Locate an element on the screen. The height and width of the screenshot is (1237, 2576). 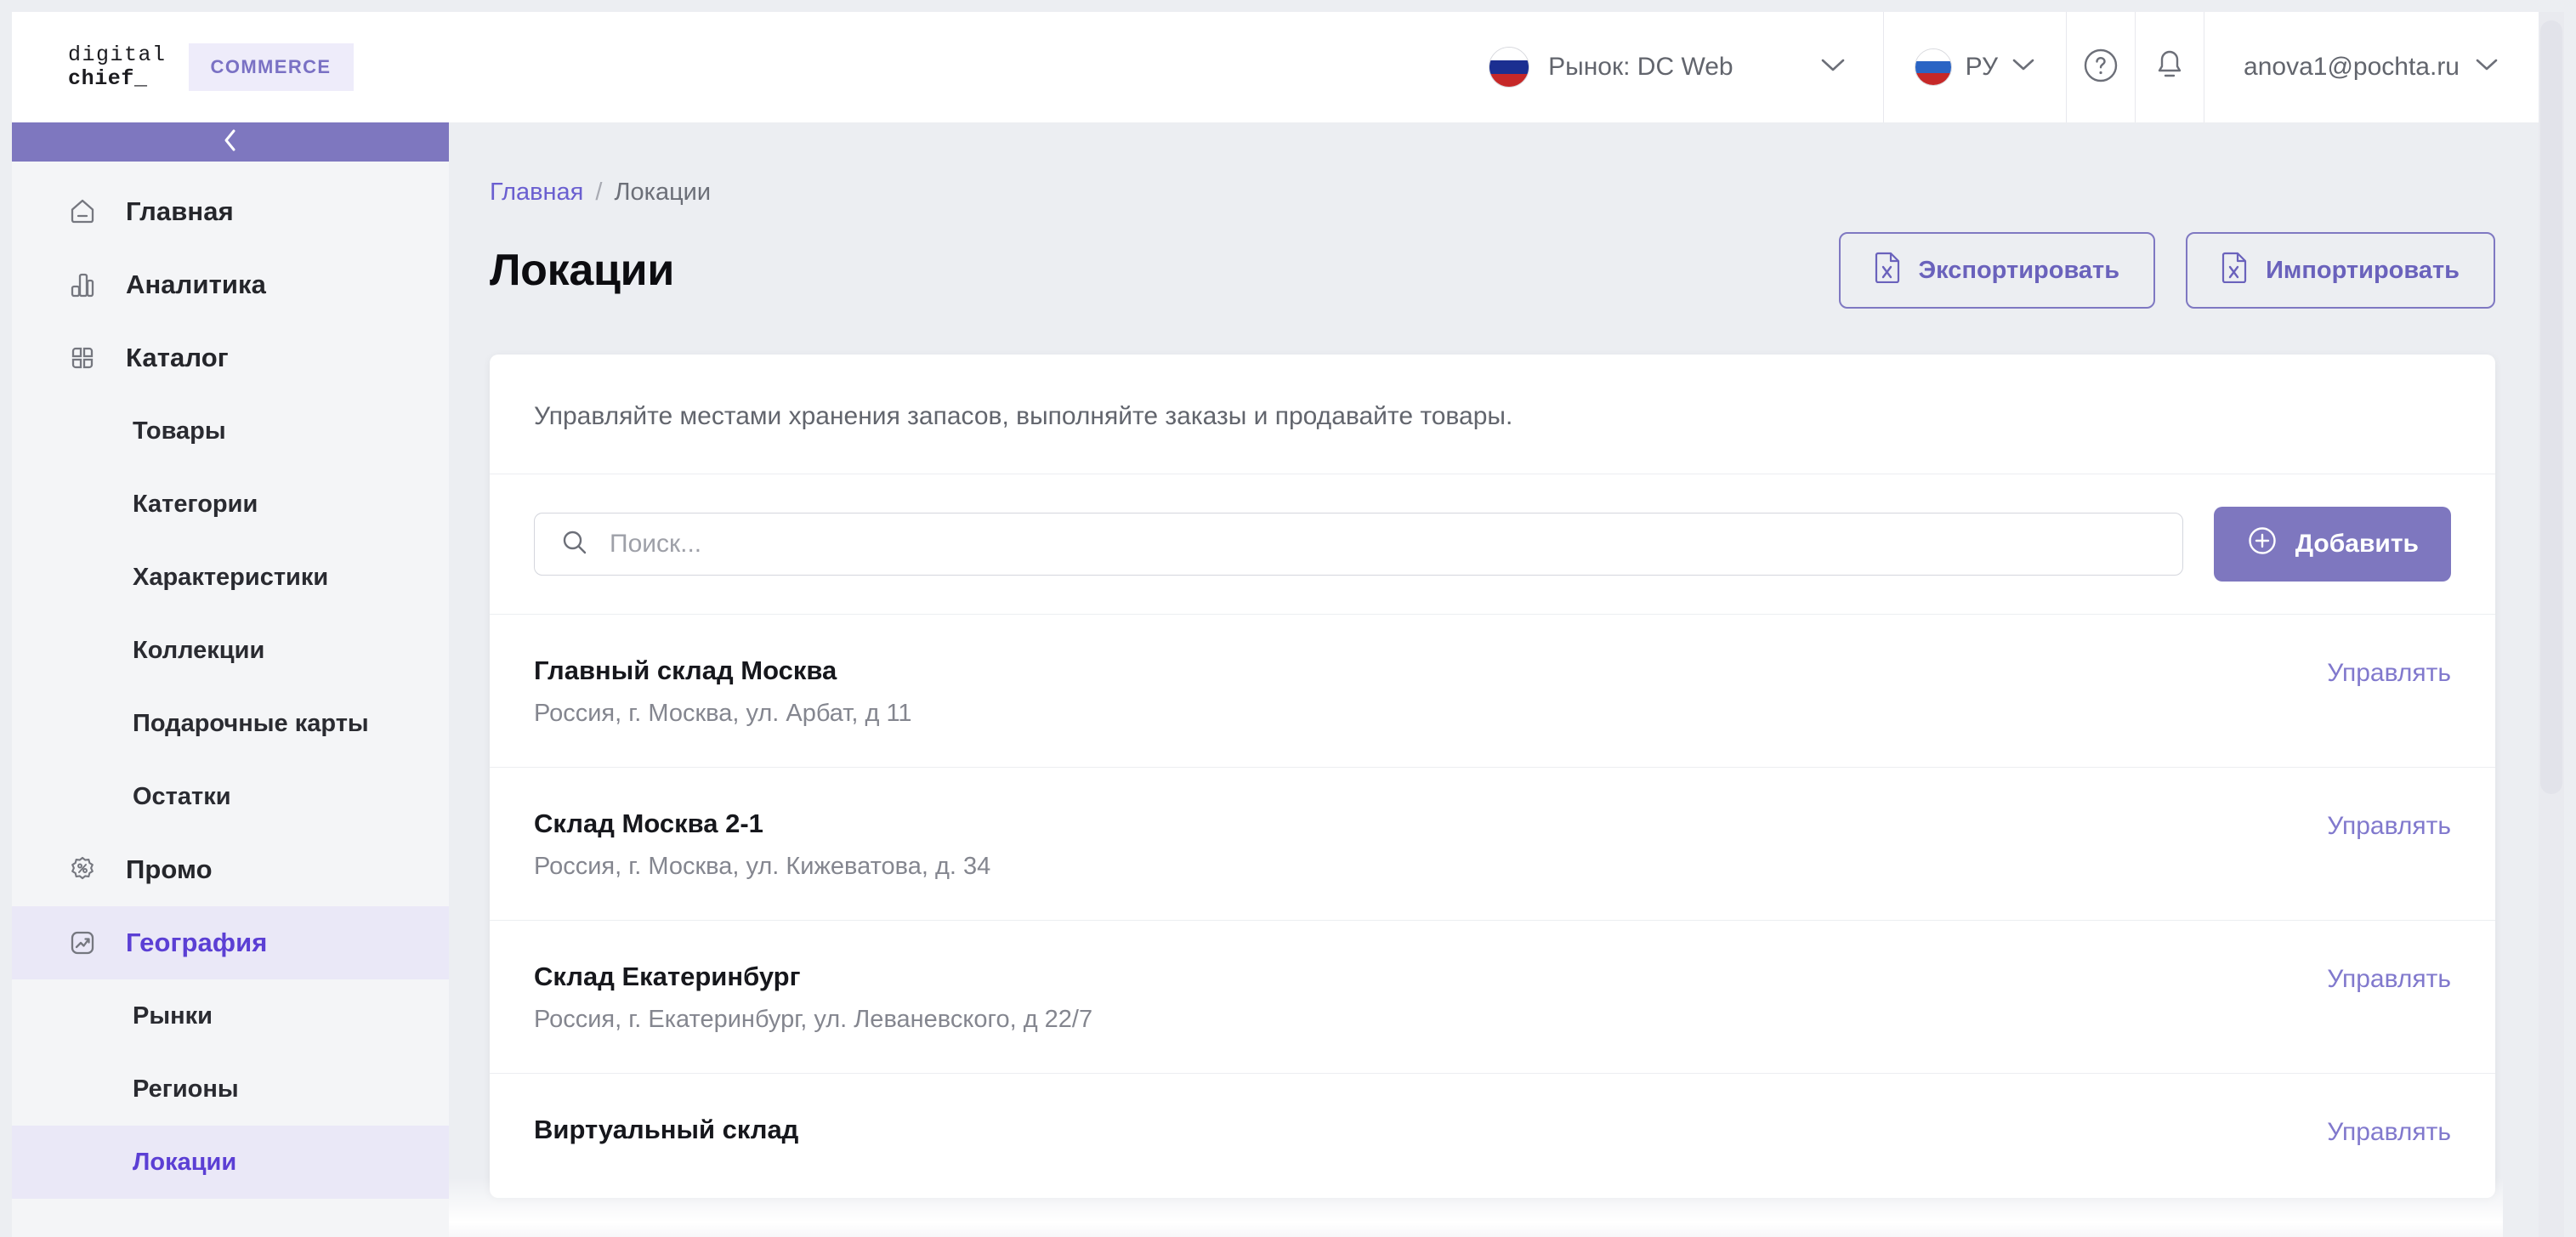
search-icon is located at coordinates (575, 544).